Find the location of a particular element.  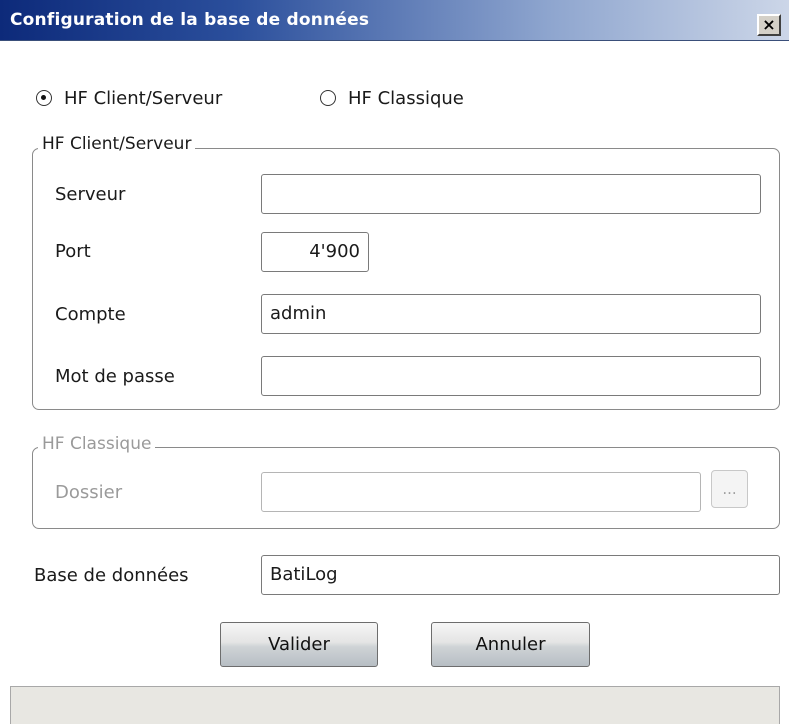

title-bar: Configuration de la base de données × is located at coordinates (394, 20).